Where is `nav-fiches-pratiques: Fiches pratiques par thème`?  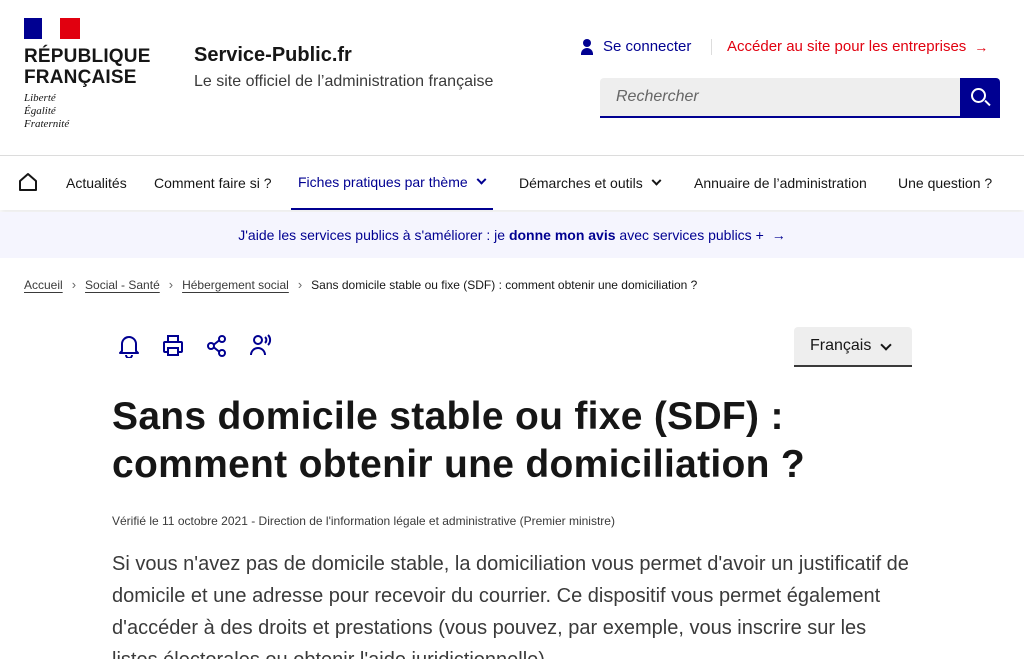 nav-fiches-pratiques: Fiches pratiques par thème is located at coordinates (392, 183).